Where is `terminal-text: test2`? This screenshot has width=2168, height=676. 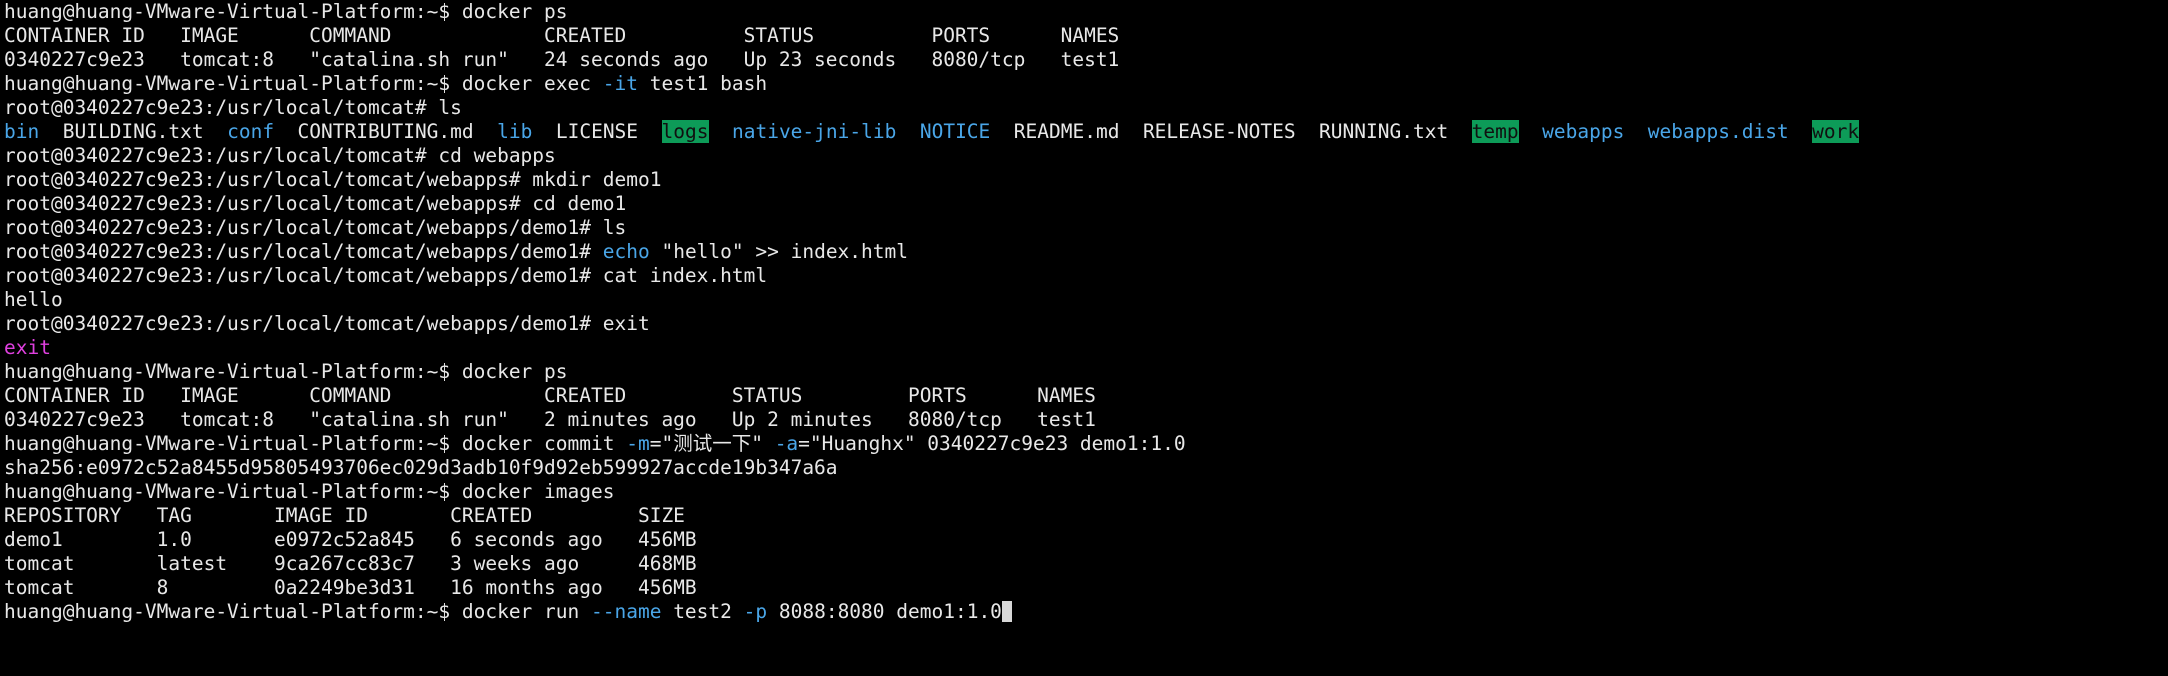 terminal-text: test2 is located at coordinates (702, 611).